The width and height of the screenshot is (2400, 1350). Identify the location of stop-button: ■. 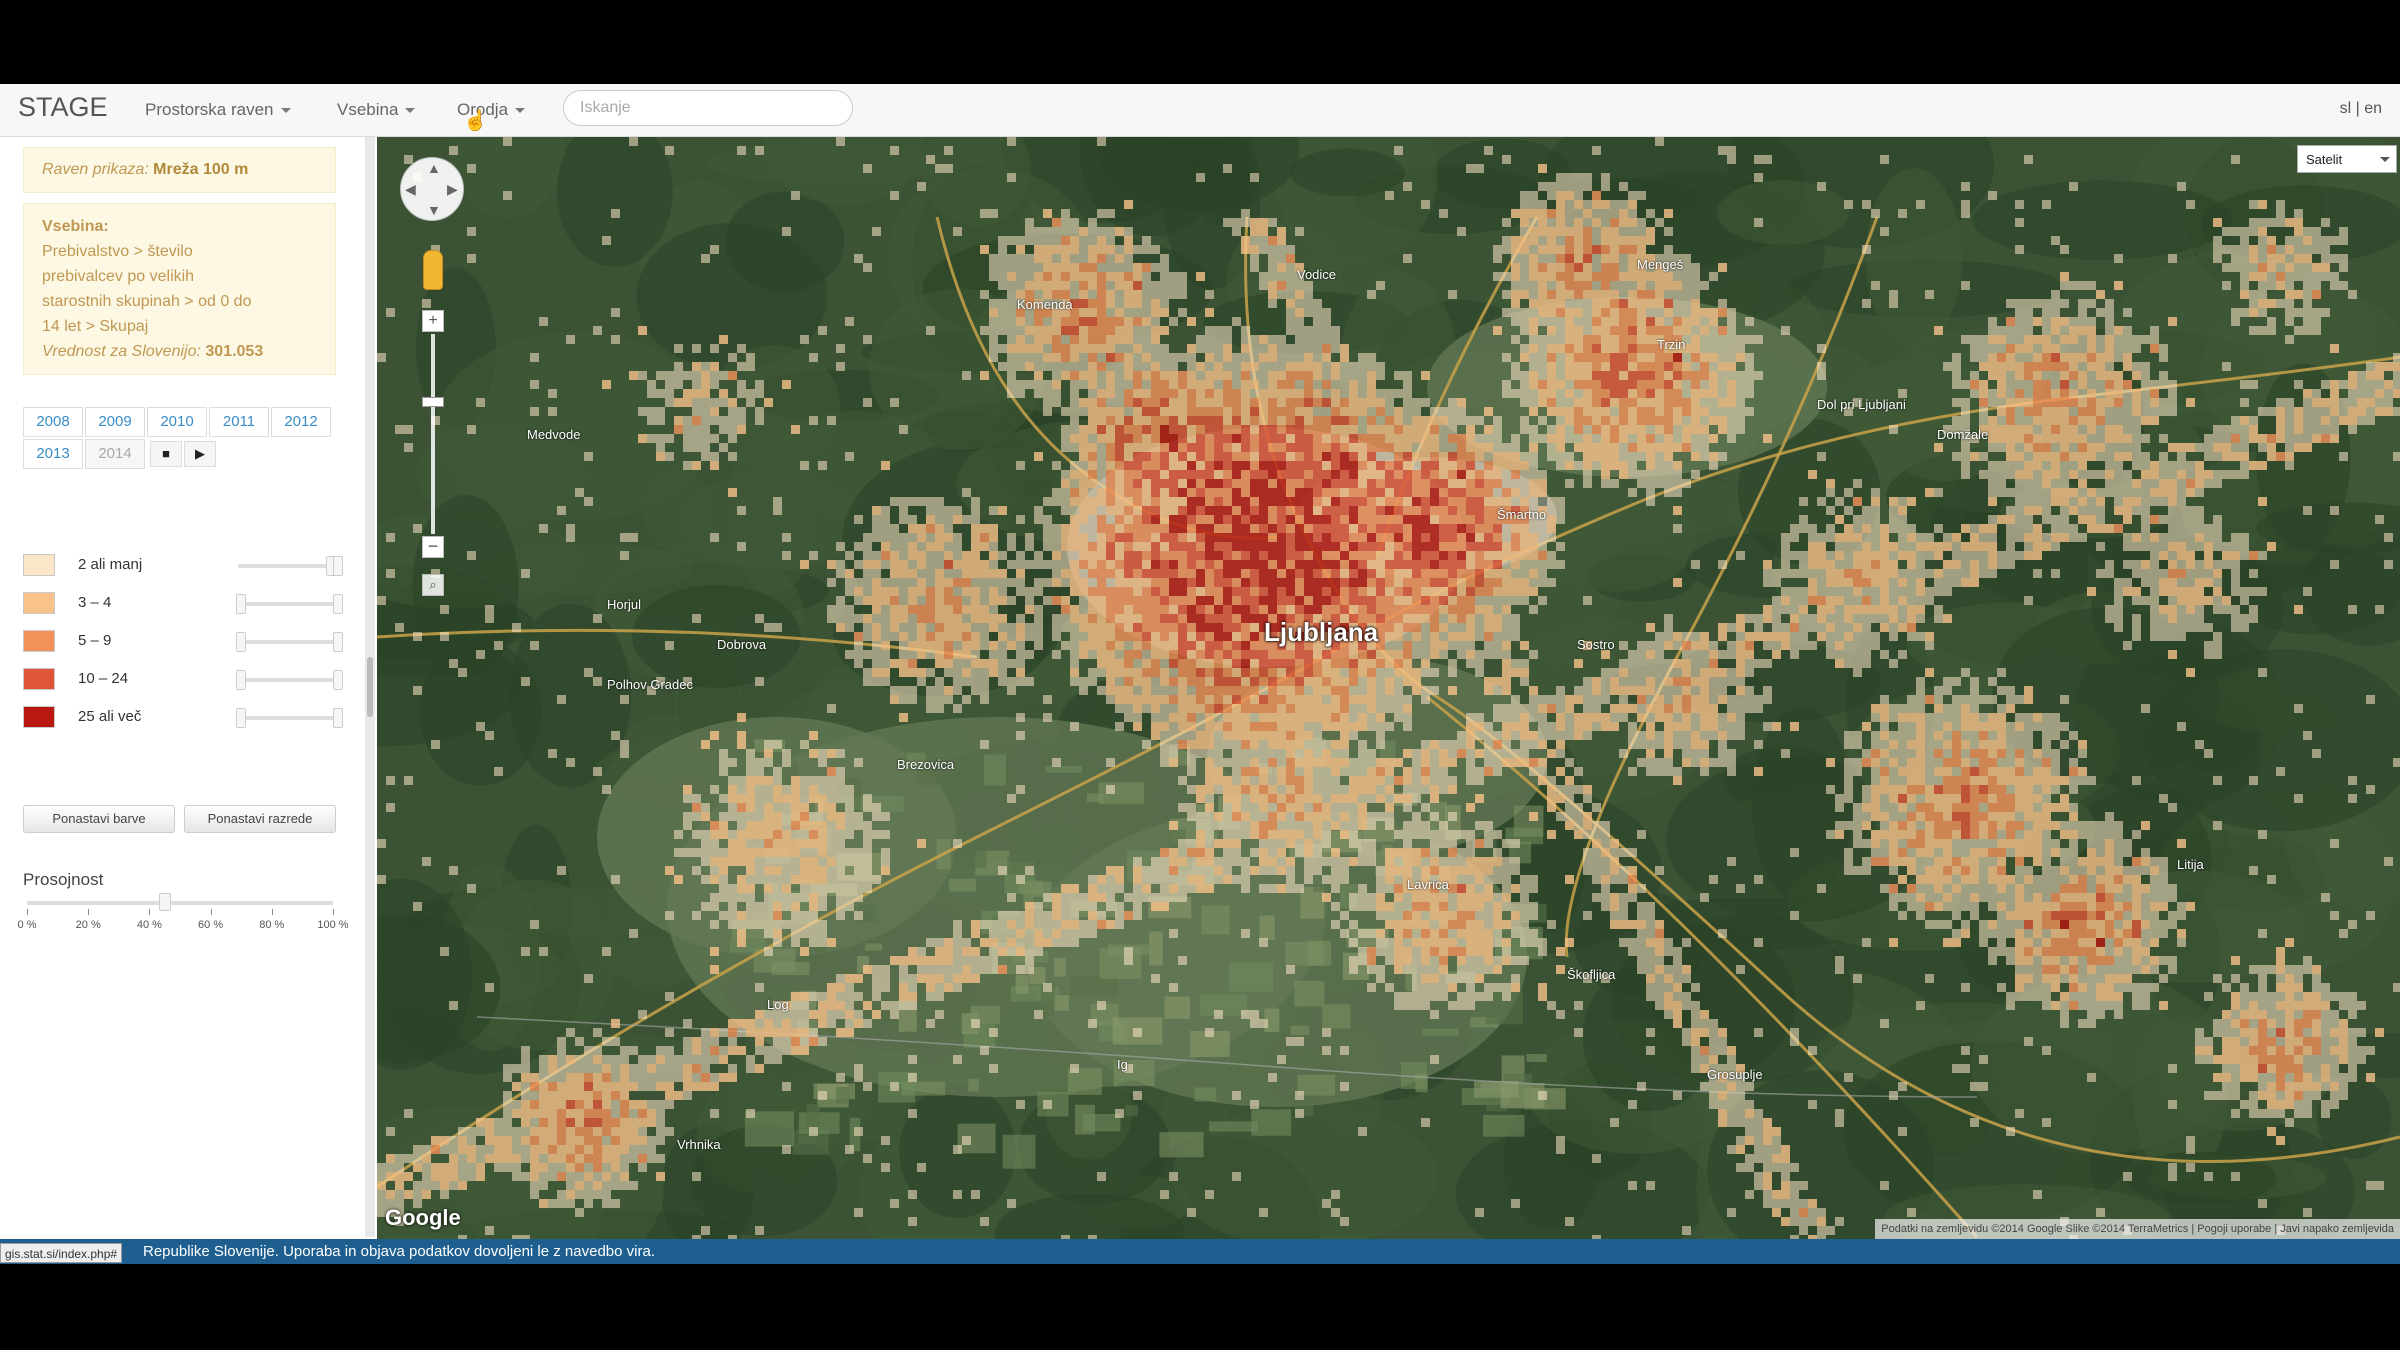
(166, 454).